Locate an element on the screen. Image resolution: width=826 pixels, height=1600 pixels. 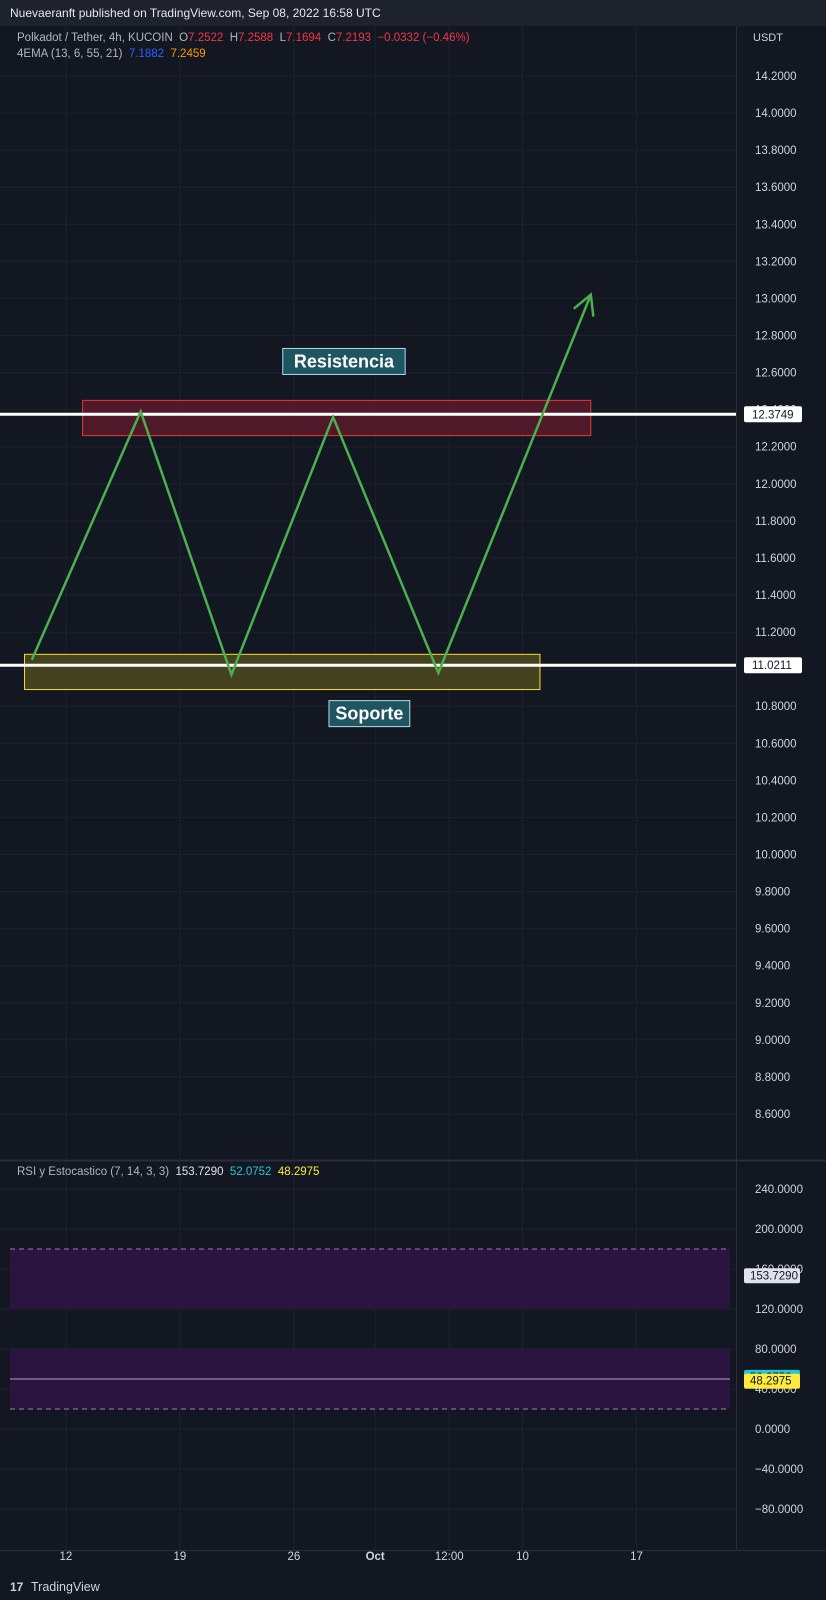
time-tick-label: 19 is located at coordinates (179, 1557).